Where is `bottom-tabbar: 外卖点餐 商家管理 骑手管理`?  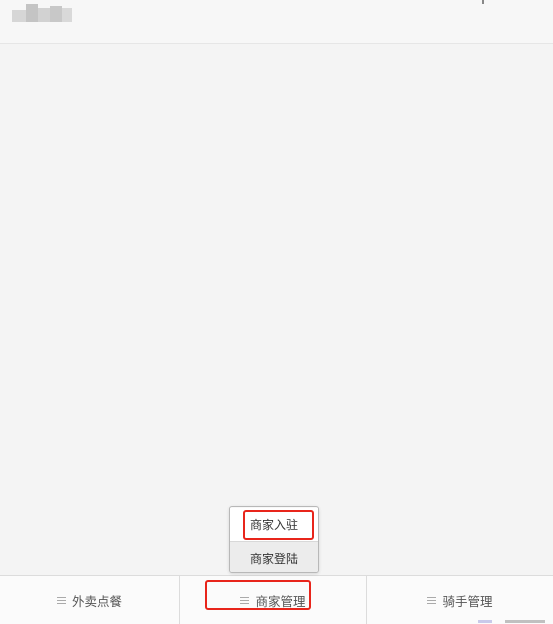
bottom-tabbar: 外卖点餐 商家管理 骑手管理 is located at coordinates (276, 599).